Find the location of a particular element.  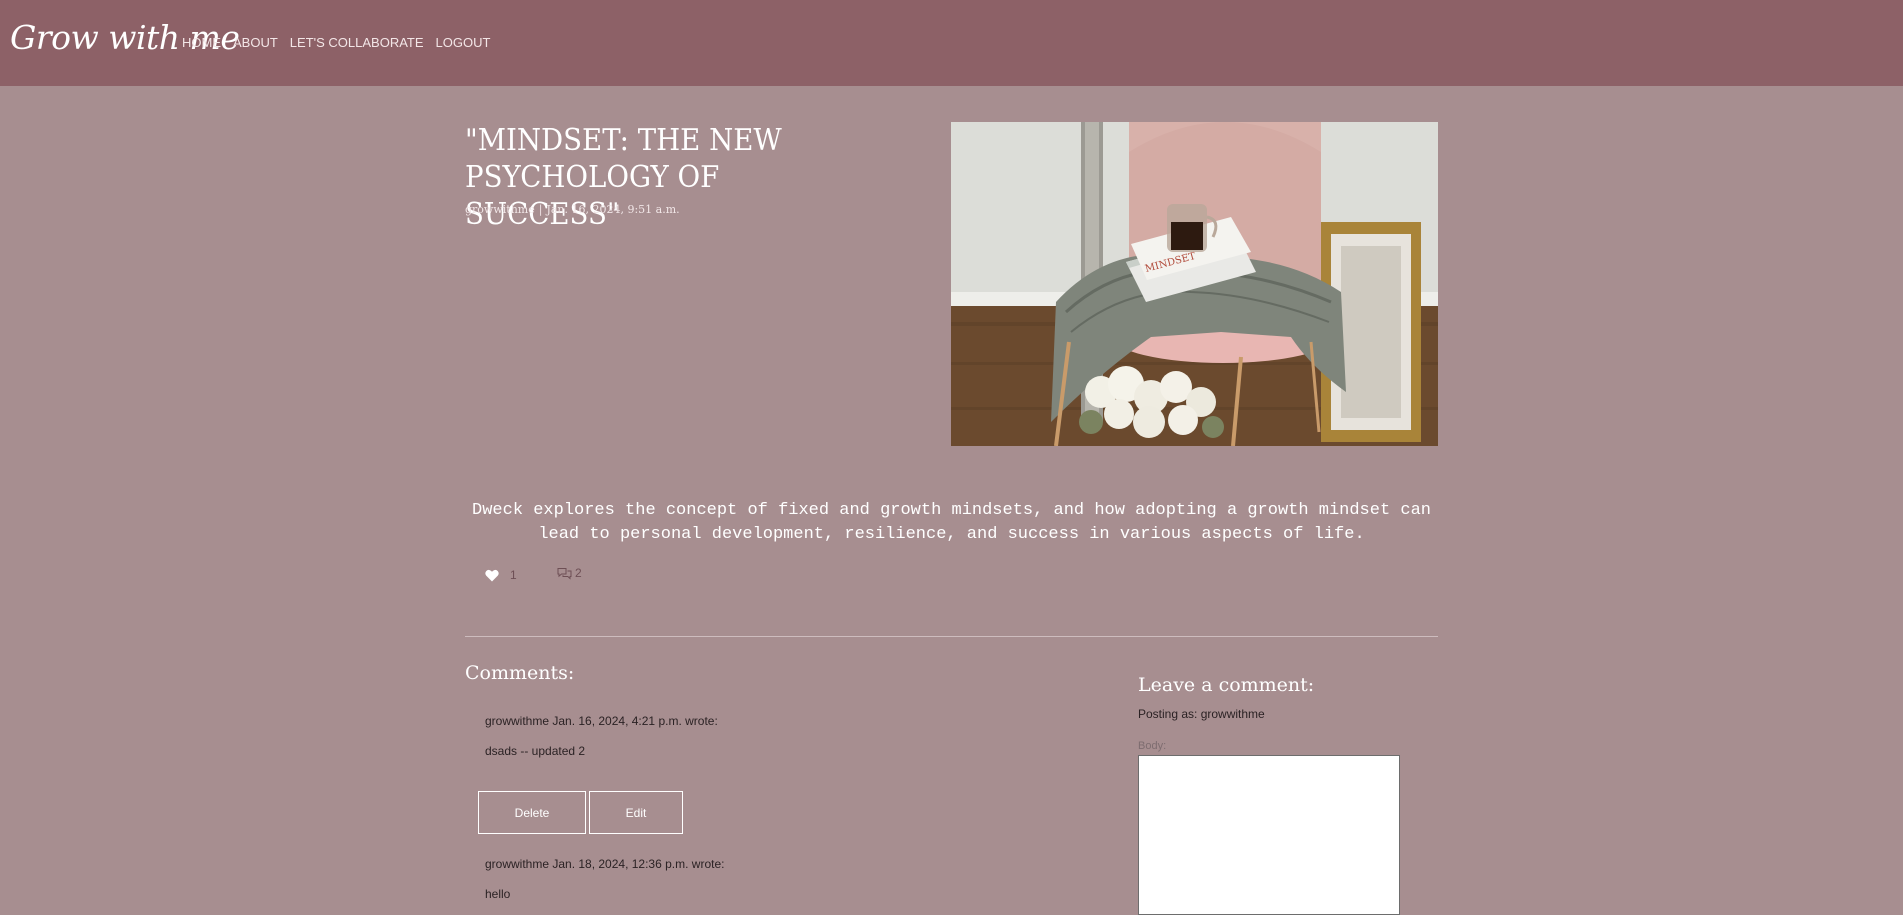

post-featured-image: MINDSET is located at coordinates (1194, 284).